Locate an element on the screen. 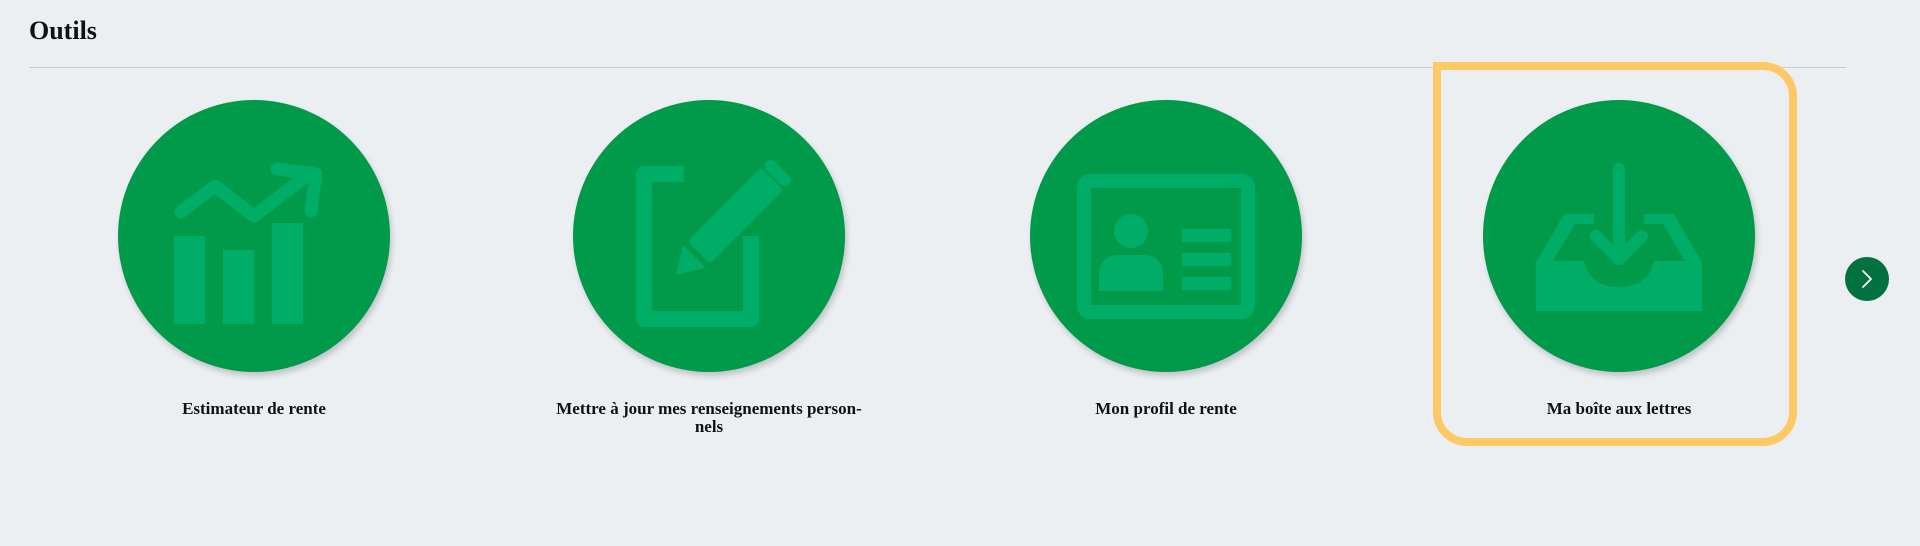 This screenshot has width=1920, height=546. carousel-next-button is located at coordinates (1867, 279).